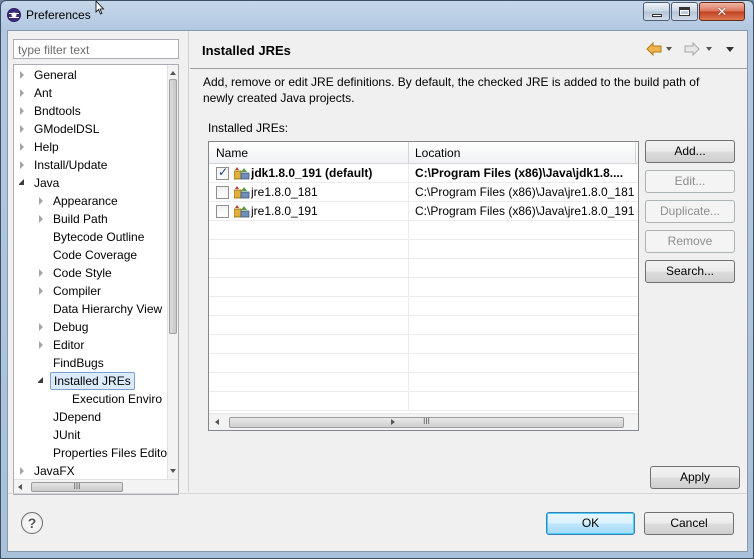 The height and width of the screenshot is (559, 754). I want to click on tree-item: Help, so click(91, 147).